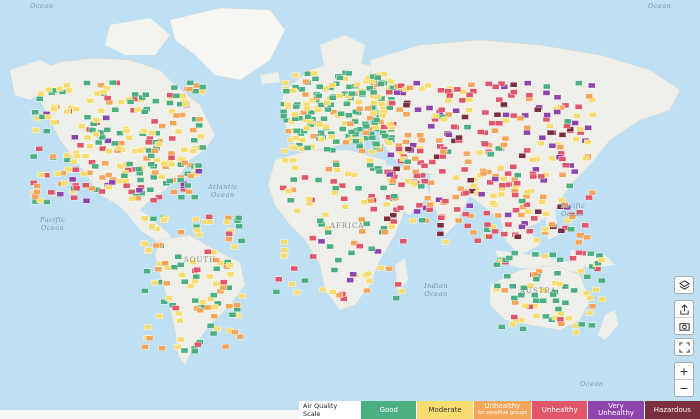  Describe the element at coordinates (684, 285) in the screenshot. I see `layers-button` at that location.